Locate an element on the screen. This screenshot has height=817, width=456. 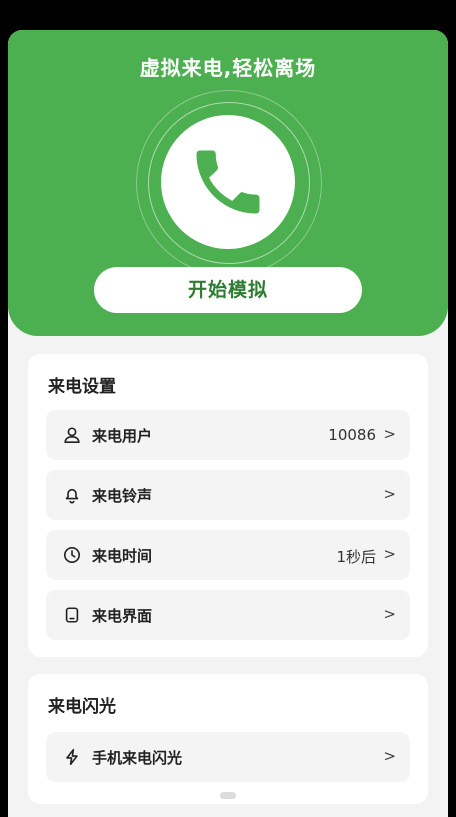
phone-icon-circle is located at coordinates (228, 182).